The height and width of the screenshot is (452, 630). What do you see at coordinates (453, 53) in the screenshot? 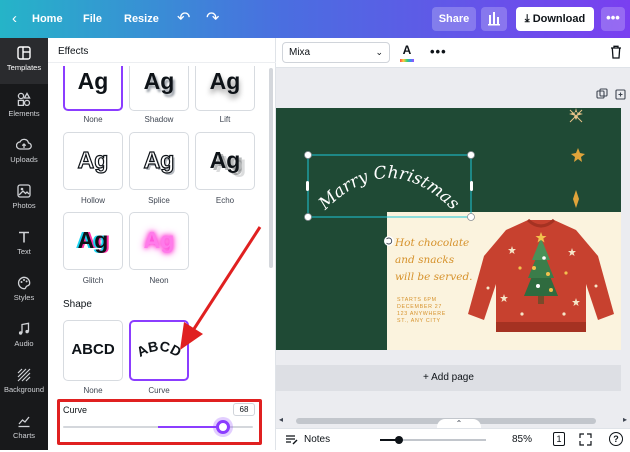
I see `editor-toolbar: Mixa ⌄ A •••` at bounding box center [453, 53].